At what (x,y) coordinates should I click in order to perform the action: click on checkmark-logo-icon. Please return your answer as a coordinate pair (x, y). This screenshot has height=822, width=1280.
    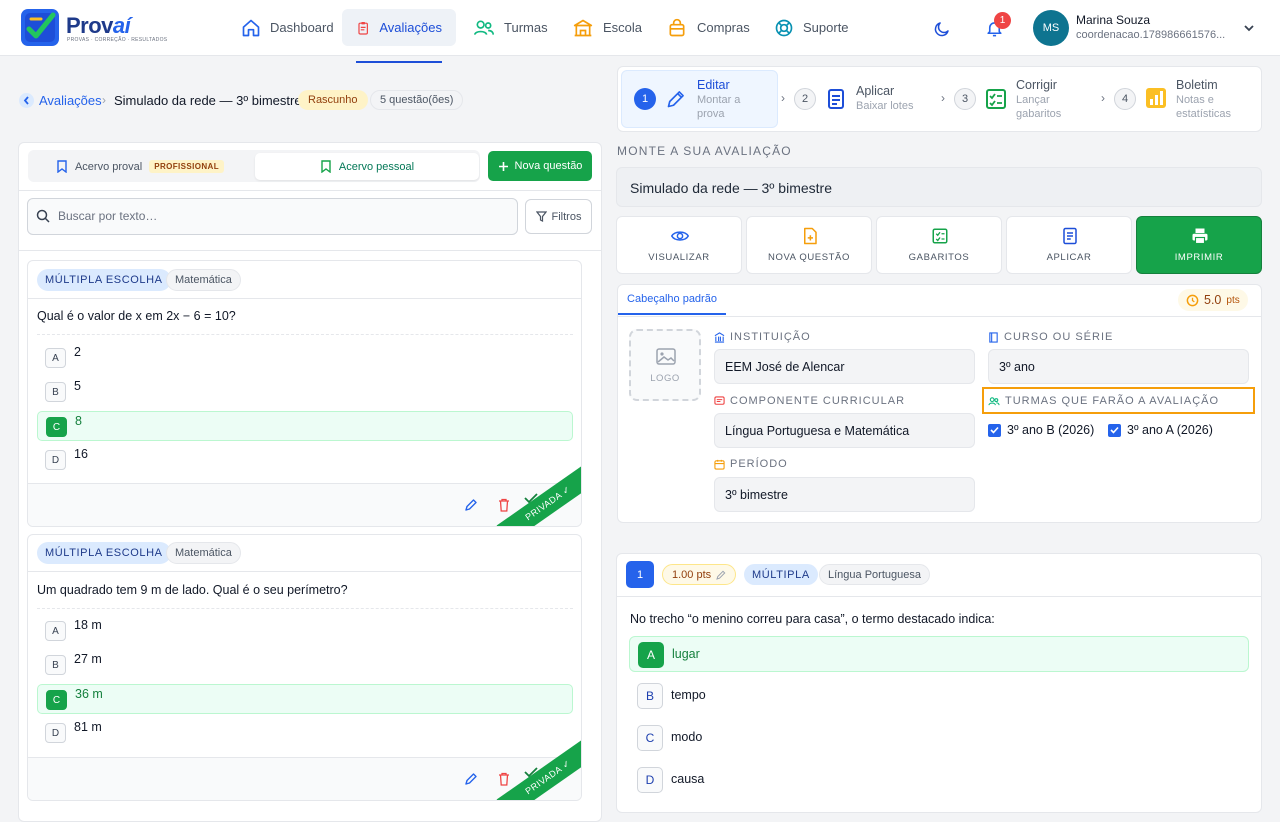
    Looking at the image, I should click on (40, 27).